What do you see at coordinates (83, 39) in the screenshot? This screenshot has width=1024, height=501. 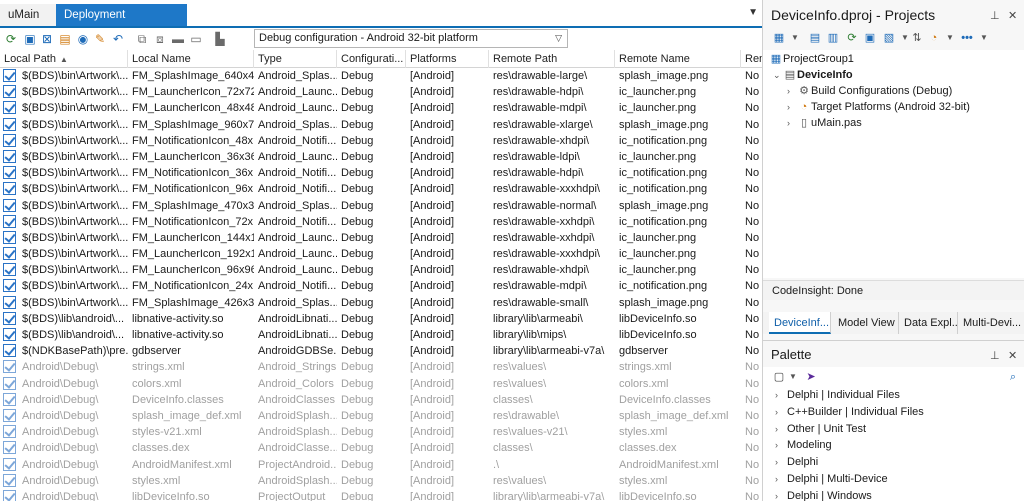 I see `connect-icon: ◉` at bounding box center [83, 39].